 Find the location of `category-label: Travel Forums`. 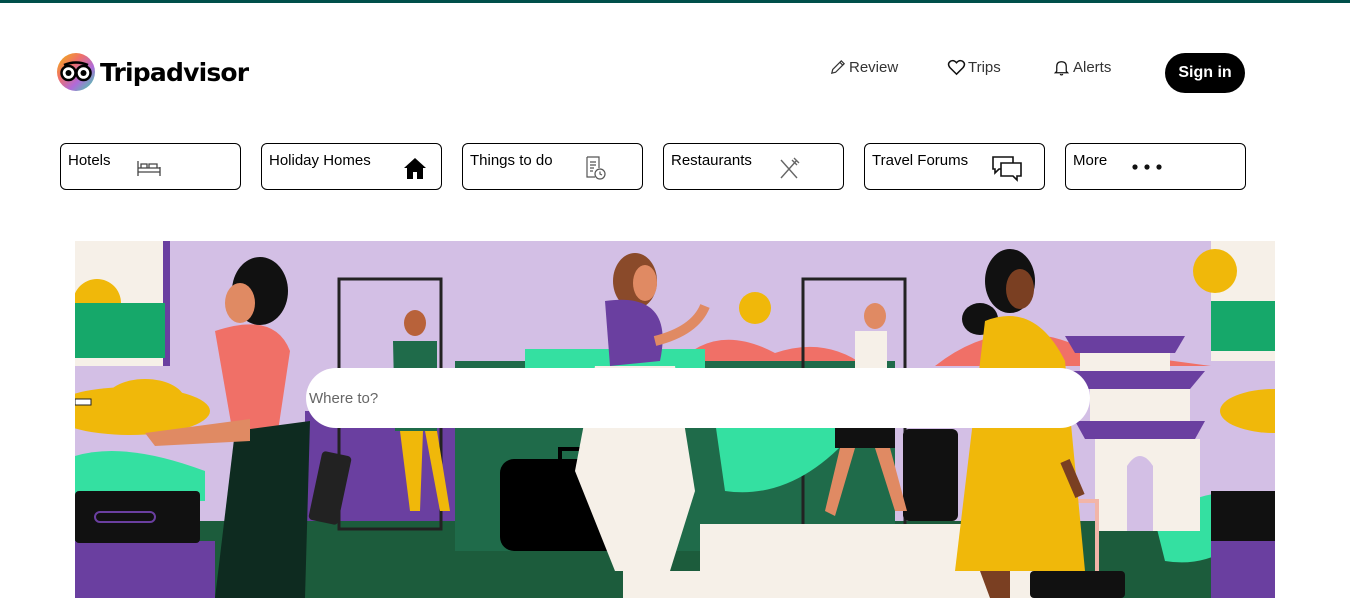

category-label: Travel Forums is located at coordinates (920, 160).